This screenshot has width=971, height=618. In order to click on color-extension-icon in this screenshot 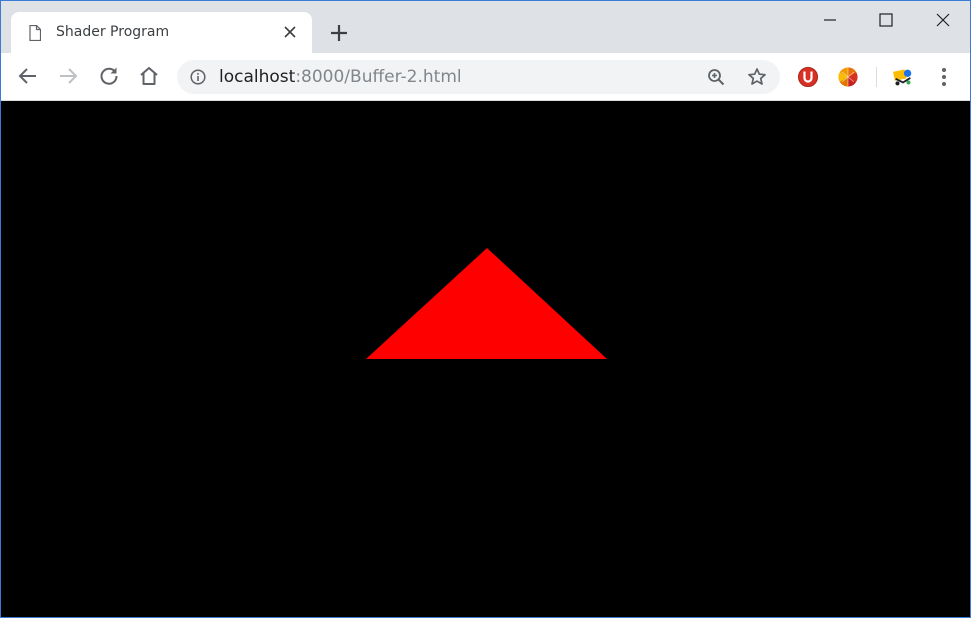, I will do `click(848, 77)`.